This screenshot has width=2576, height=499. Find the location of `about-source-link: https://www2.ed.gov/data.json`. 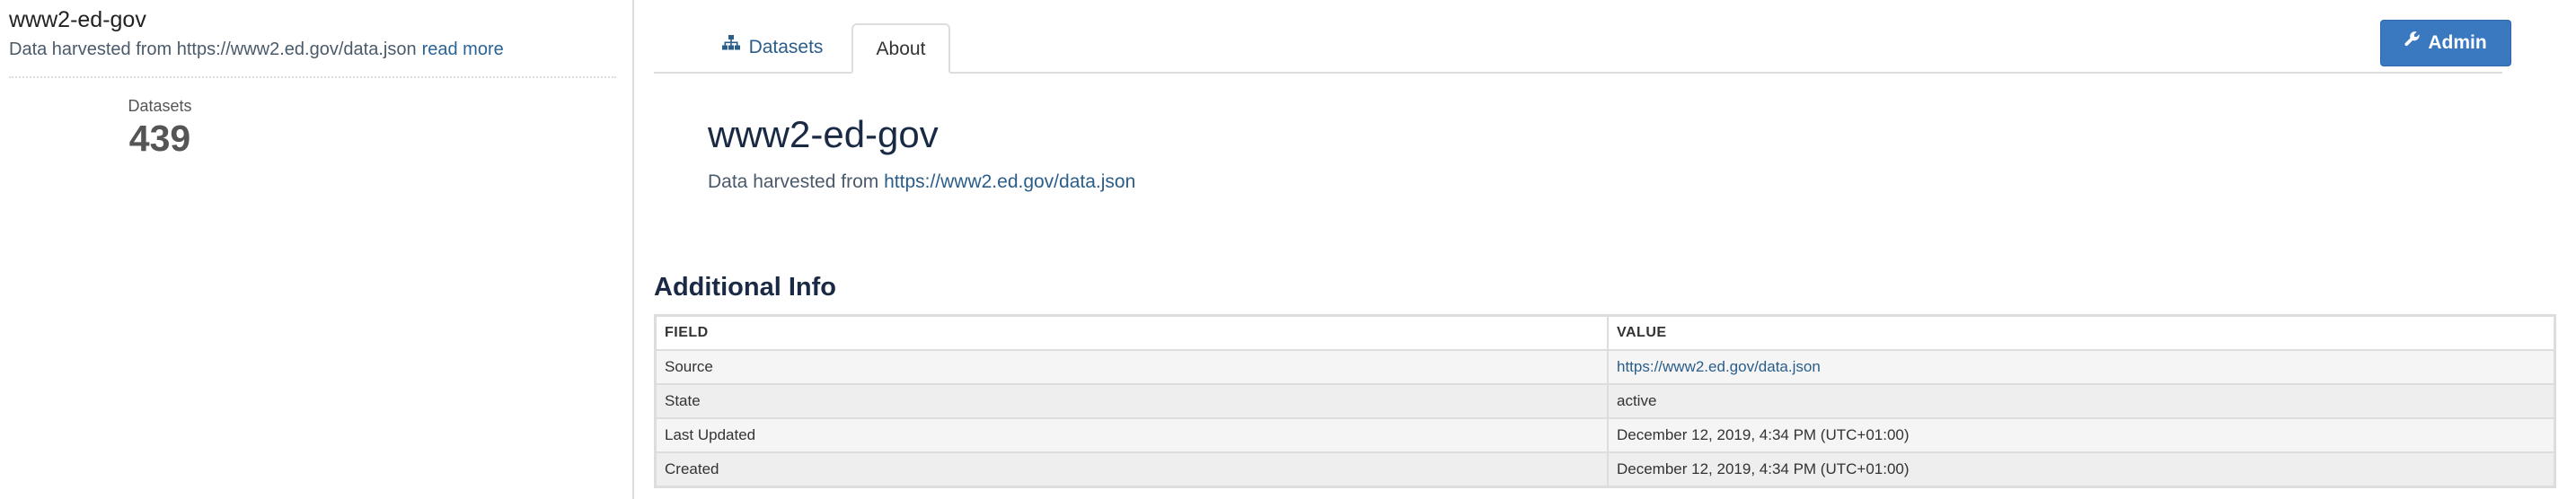

about-source-link: https://www2.ed.gov/data.json is located at coordinates (1009, 181).